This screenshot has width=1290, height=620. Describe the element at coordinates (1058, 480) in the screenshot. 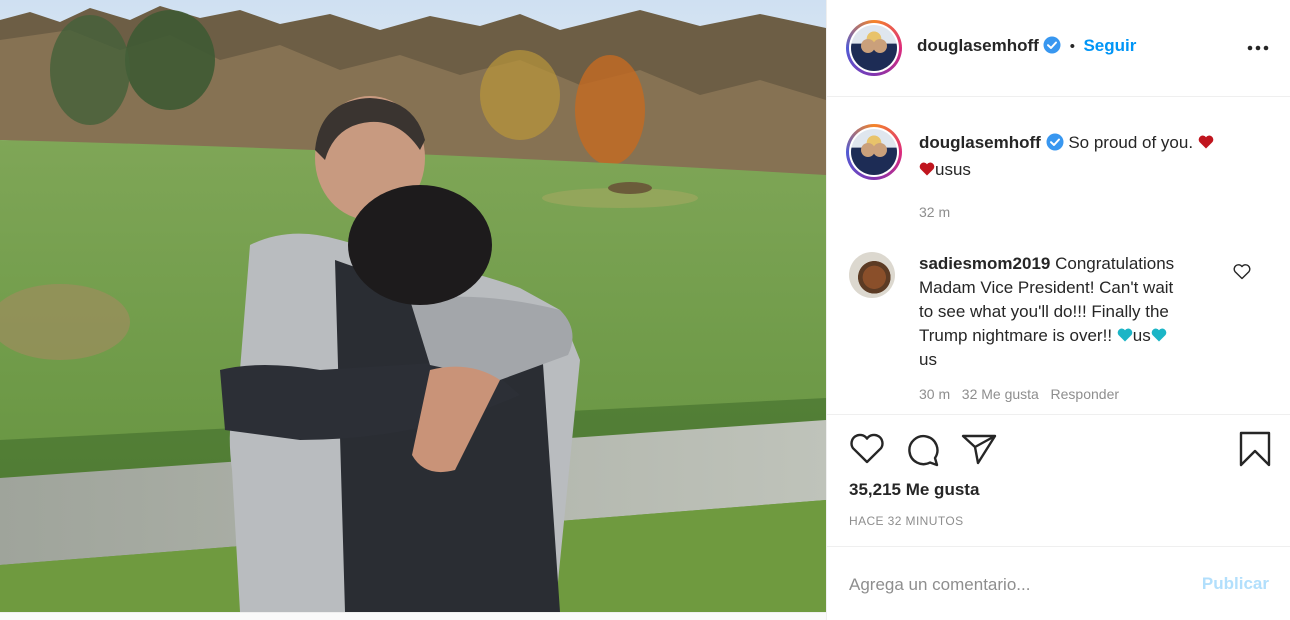

I see `post-actions: 35,215 Me gusta HACE 32 MINUTOS` at that location.